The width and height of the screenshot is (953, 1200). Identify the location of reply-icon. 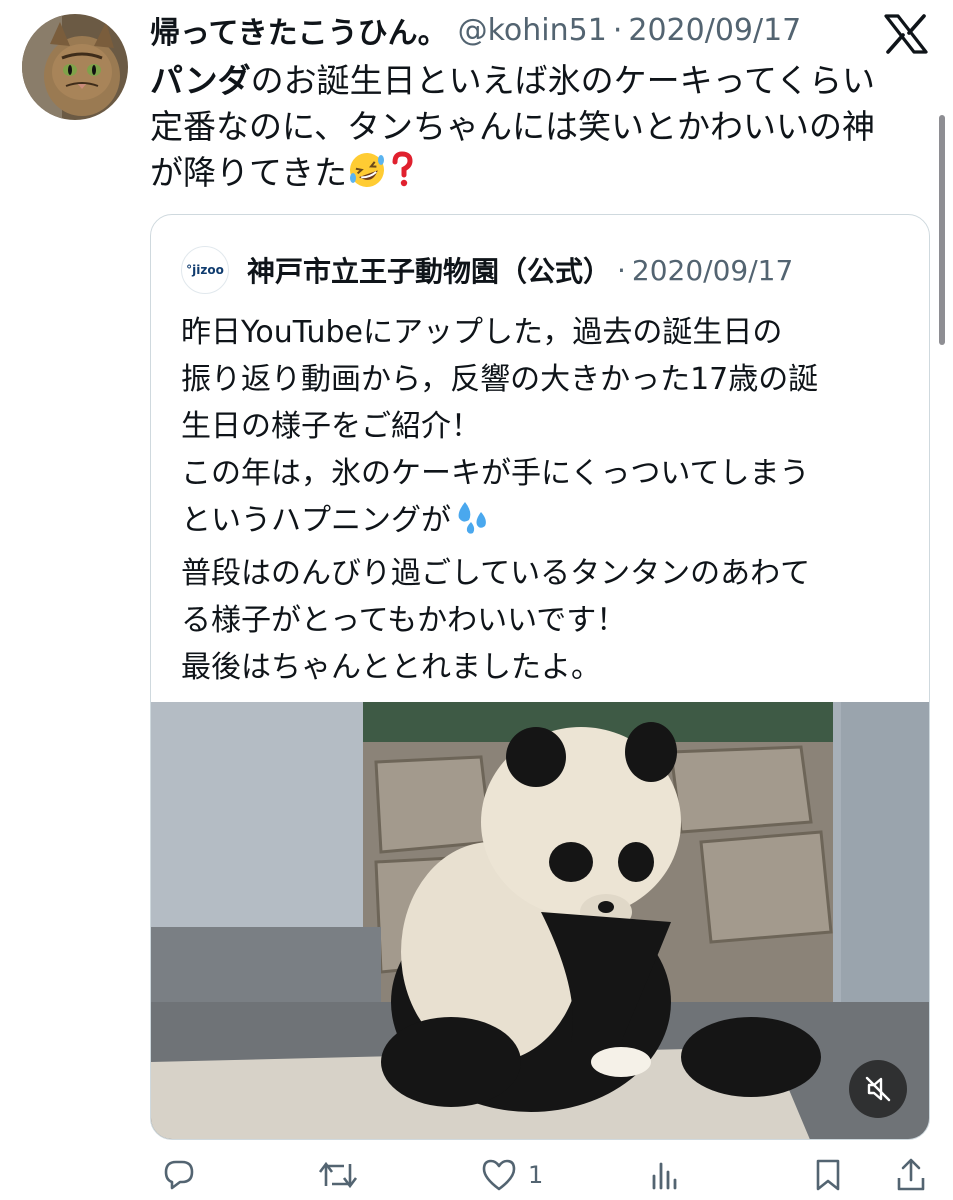
(179, 1175).